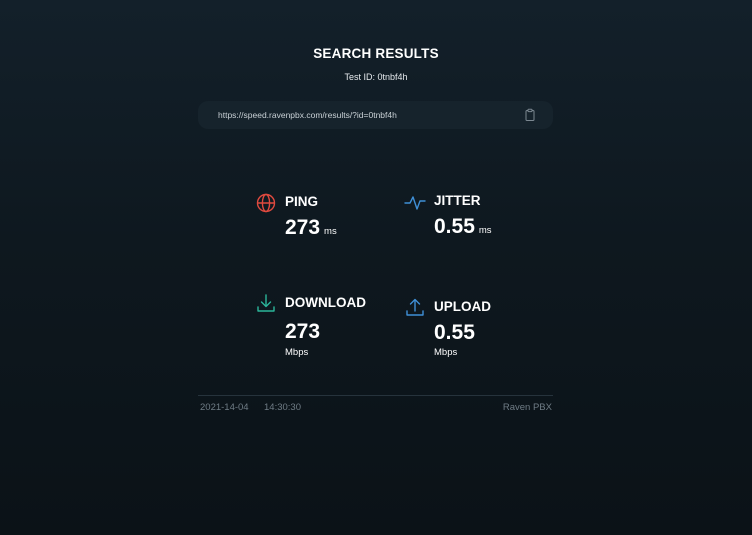 The image size is (752, 535). Describe the element at coordinates (303, 227) in the screenshot. I see `ping-value: 273` at that location.